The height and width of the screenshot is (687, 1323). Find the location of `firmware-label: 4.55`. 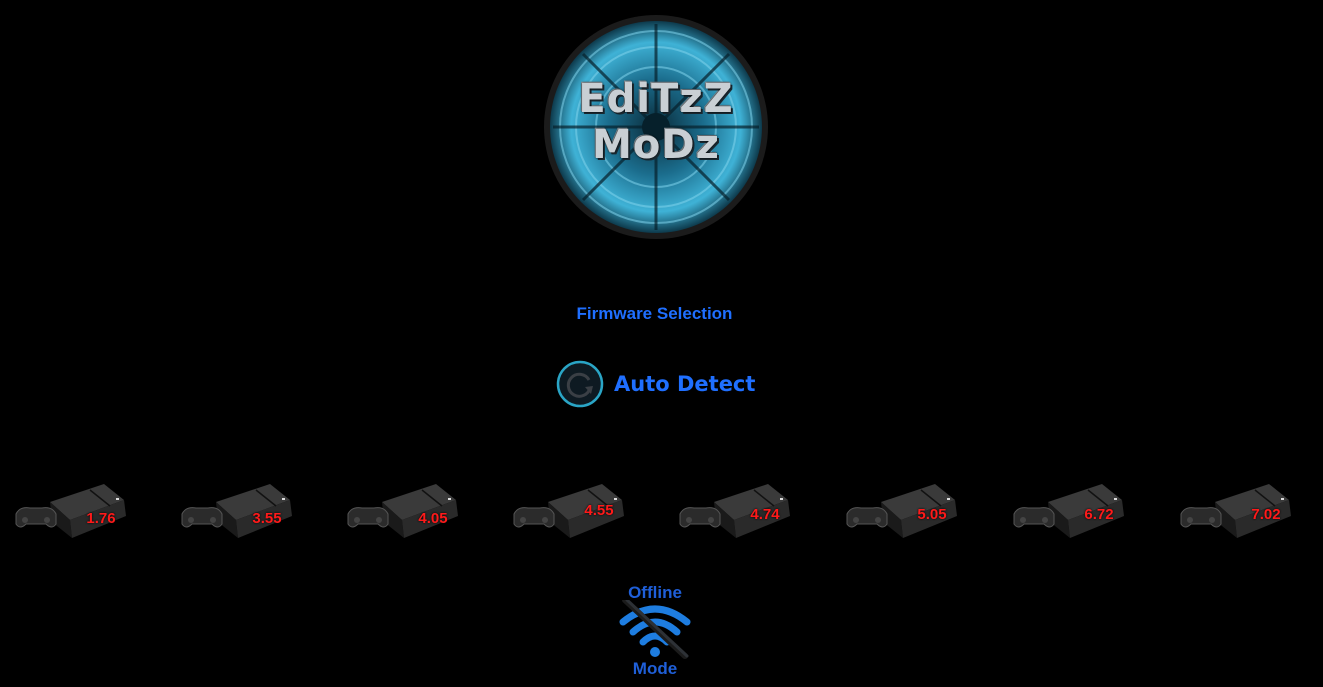

firmware-label: 4.55 is located at coordinates (599, 510).